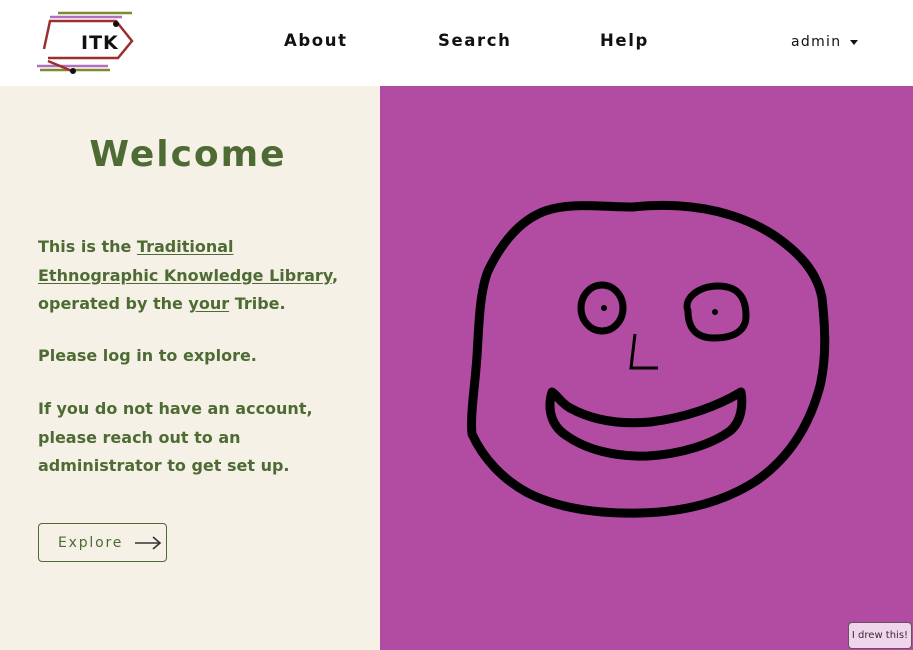  I want to click on login-prompt: Please log in to explore., so click(147, 355).